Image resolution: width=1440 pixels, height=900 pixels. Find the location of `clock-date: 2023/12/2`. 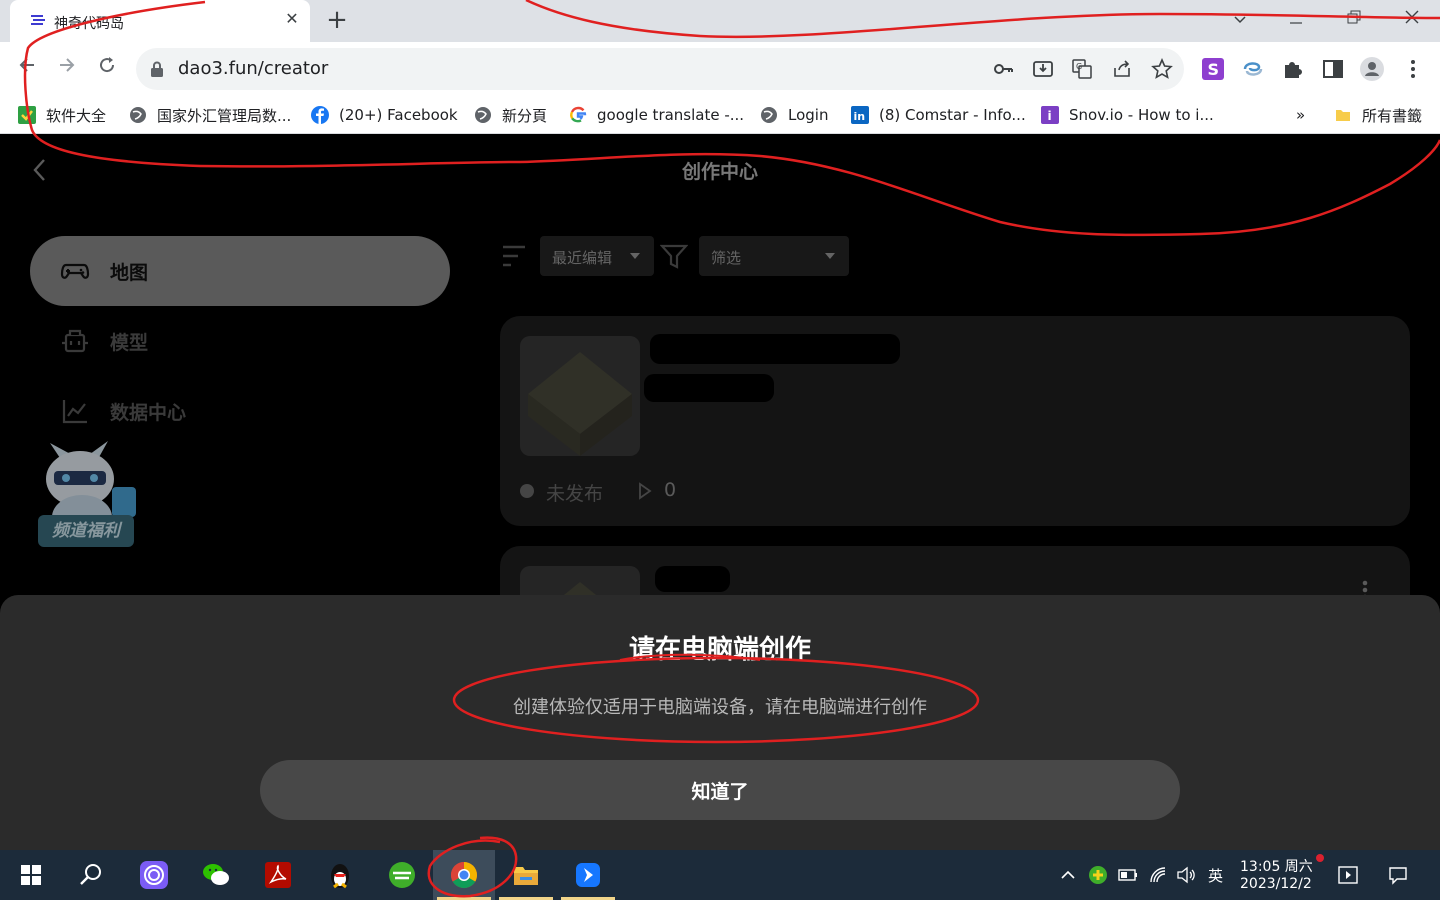

clock-date: 2023/12/2 is located at coordinates (1276, 884).